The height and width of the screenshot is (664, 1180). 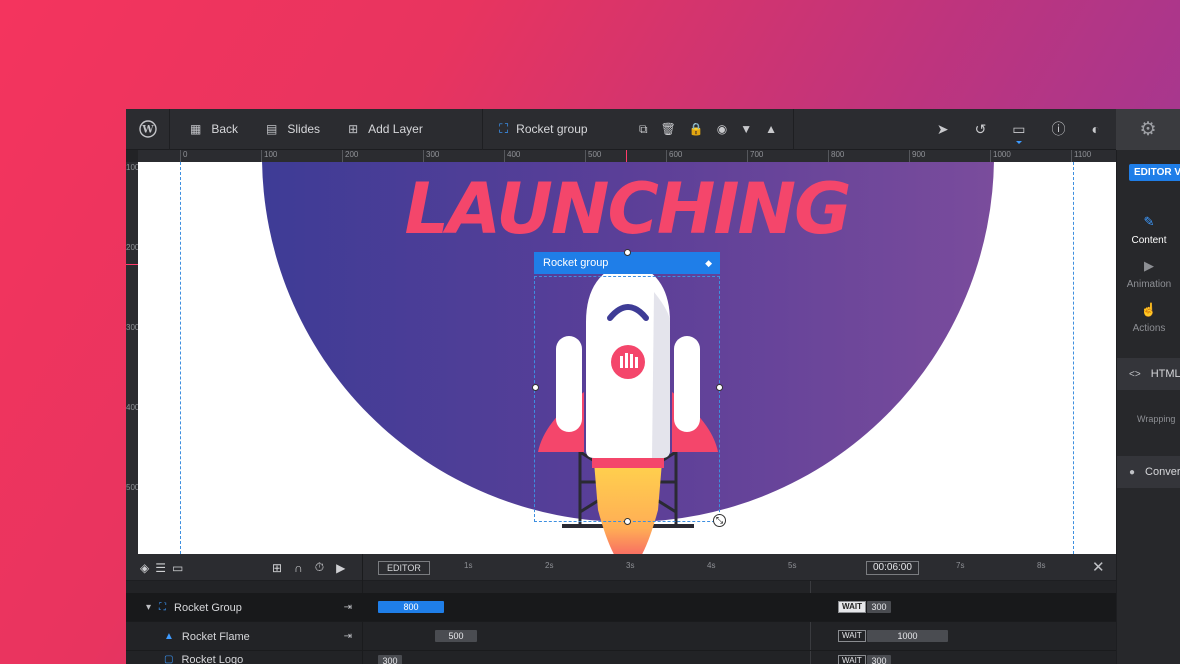 I want to click on duplicate-icon: ⧉, so click(x=643, y=129).